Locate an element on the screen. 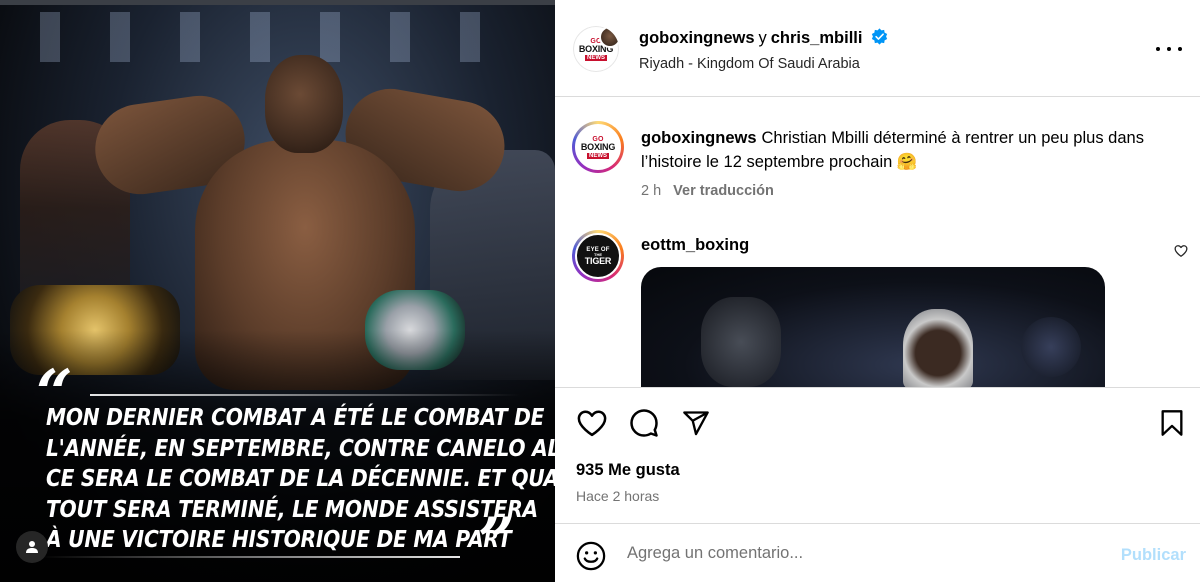  user-icon is located at coordinates (32, 547).